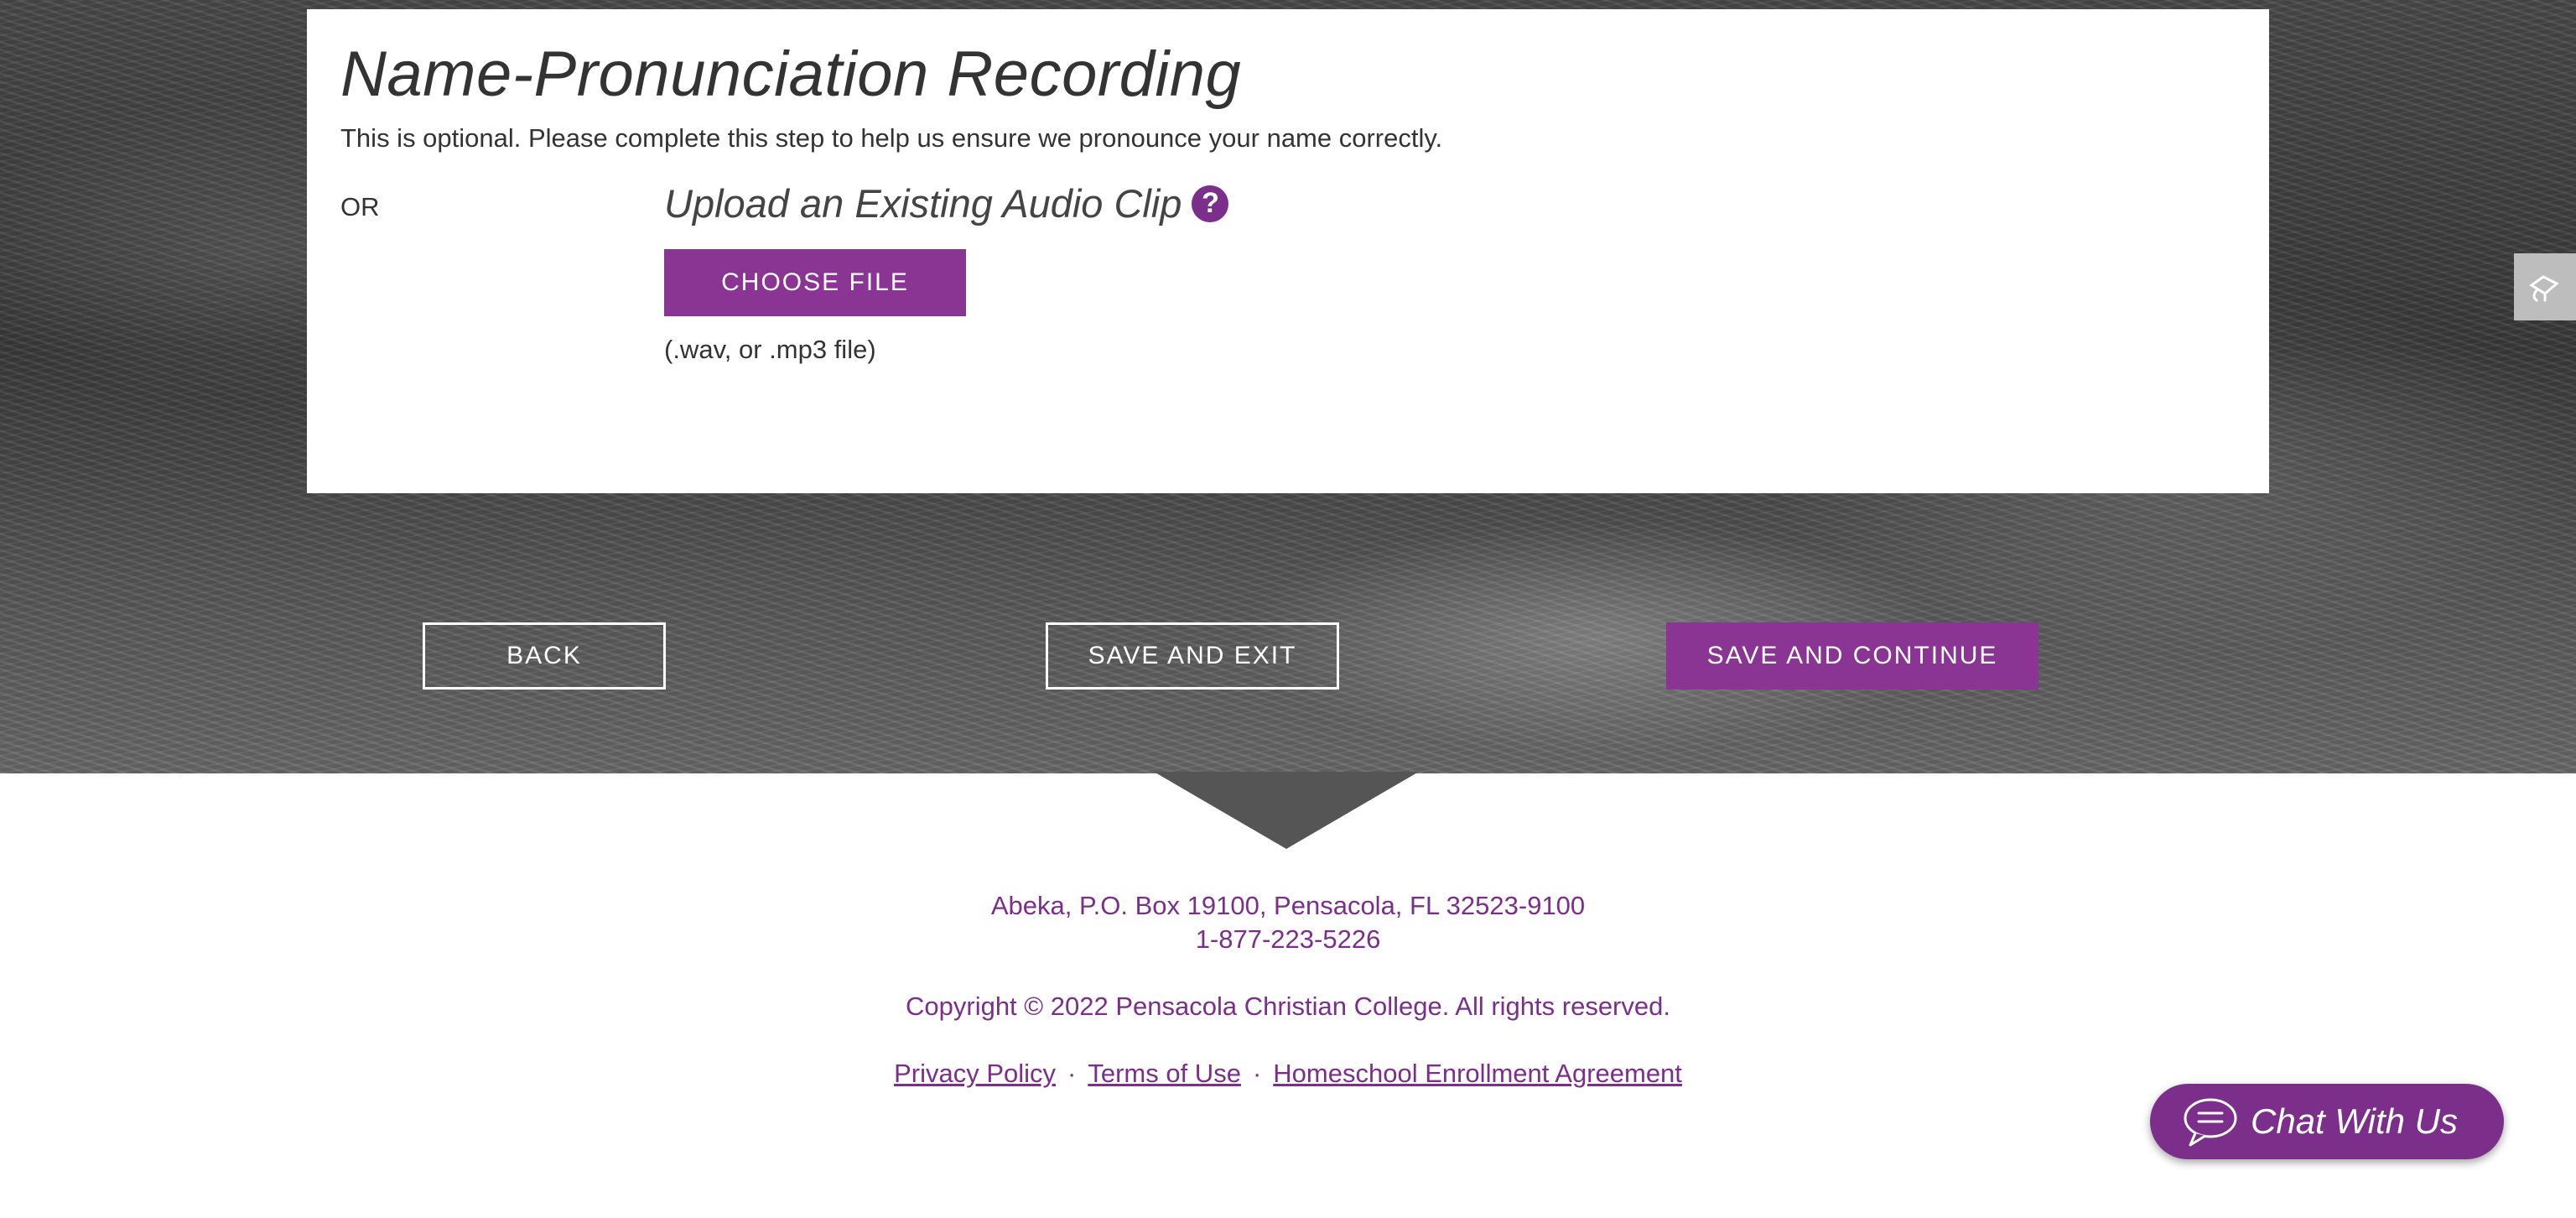 The width and height of the screenshot is (2576, 1218). What do you see at coordinates (1210, 204) in the screenshot?
I see `question-circle-icon: ?` at bounding box center [1210, 204].